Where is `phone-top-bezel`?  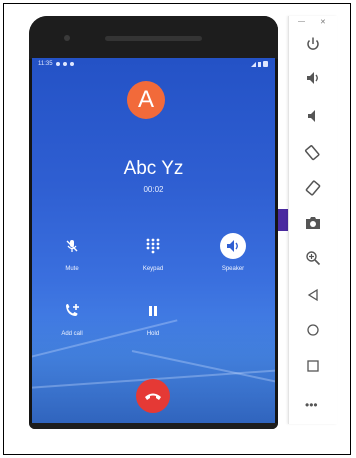 phone-top-bezel is located at coordinates (153, 37).